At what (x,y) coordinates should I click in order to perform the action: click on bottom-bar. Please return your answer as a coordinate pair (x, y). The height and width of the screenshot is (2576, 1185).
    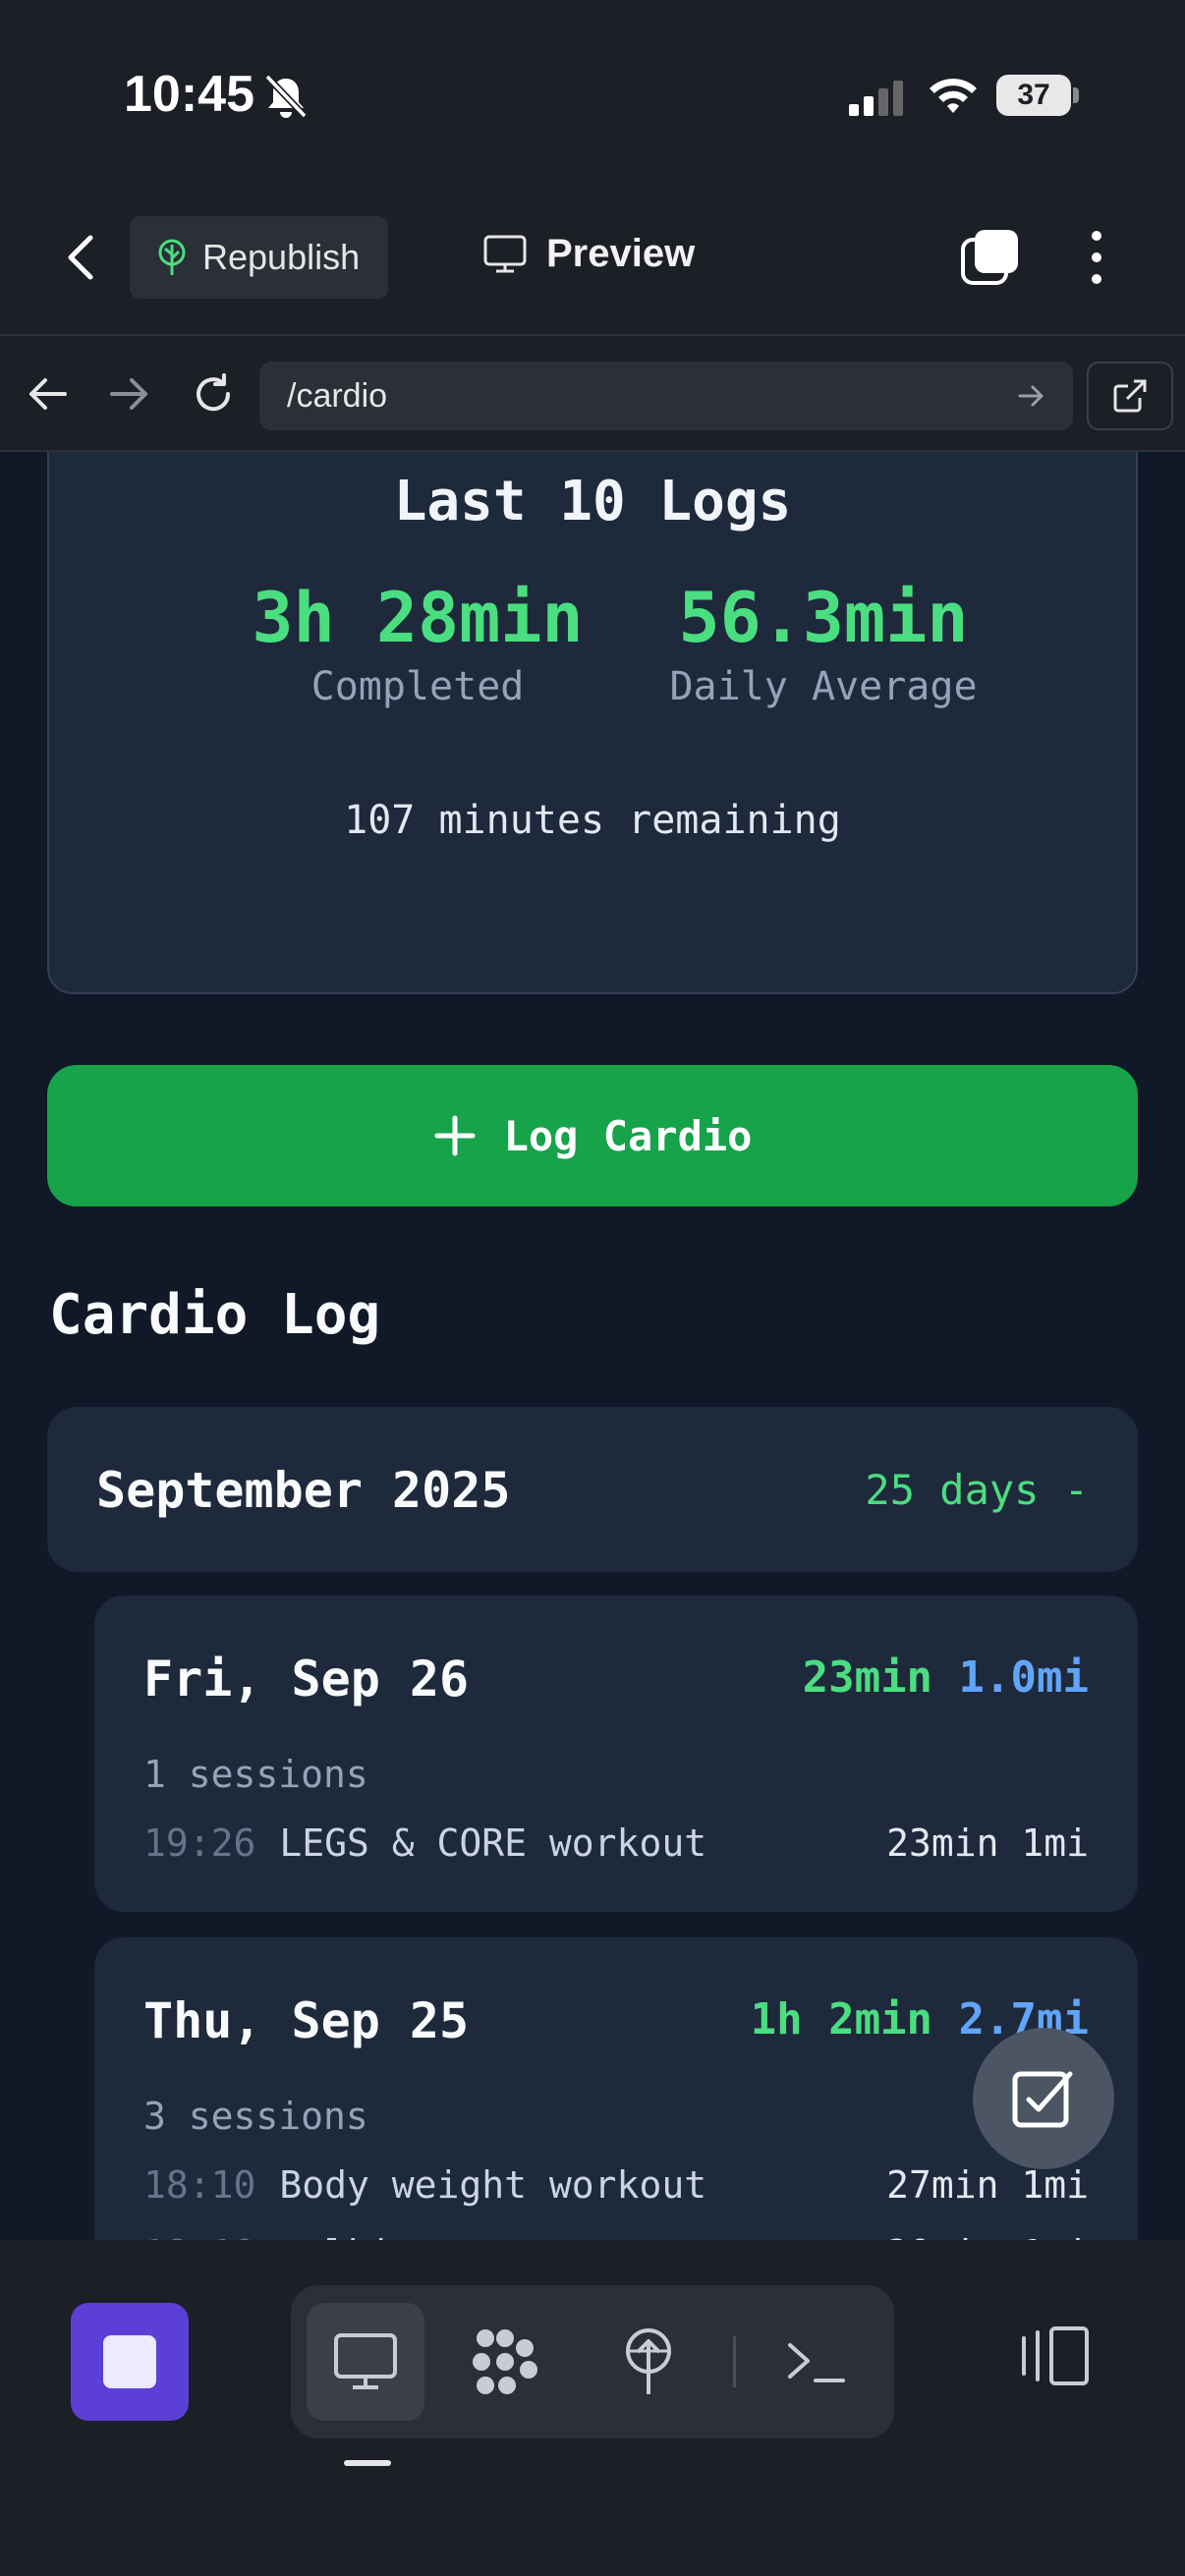
    Looking at the image, I should click on (592, 2408).